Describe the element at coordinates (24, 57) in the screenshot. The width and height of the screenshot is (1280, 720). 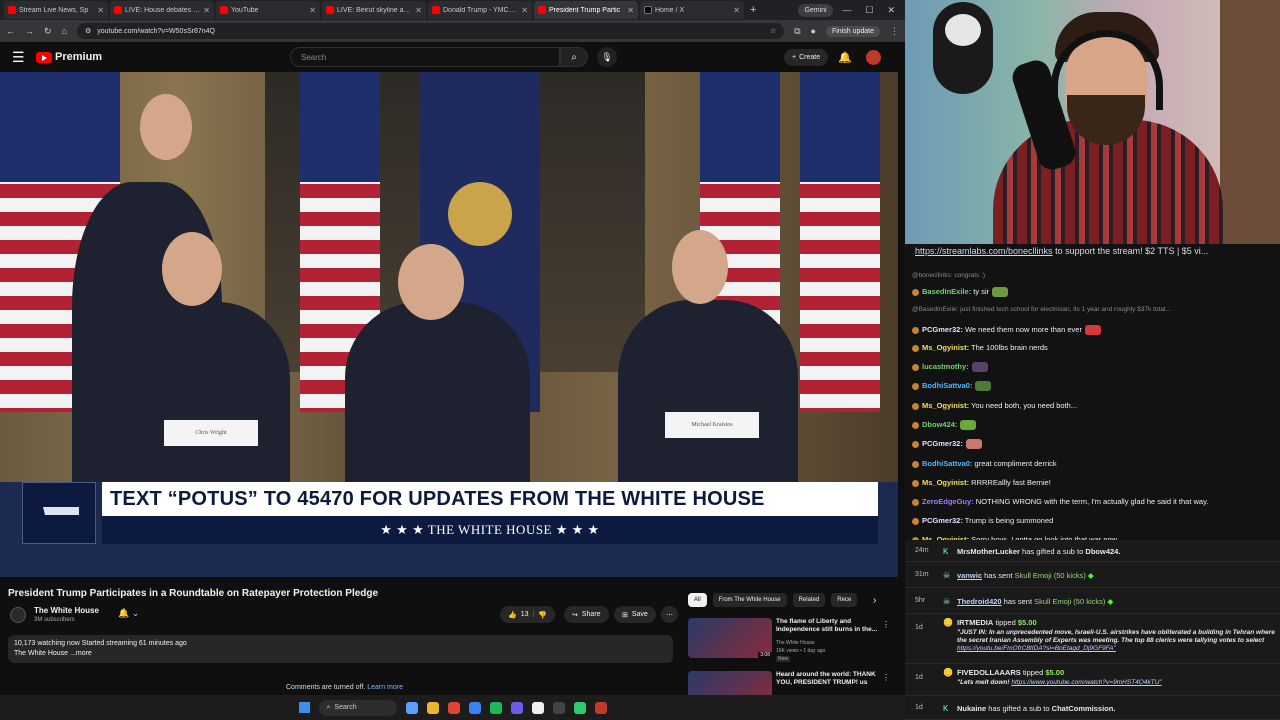
I see `hamburger-menu-icon: ☰` at that location.